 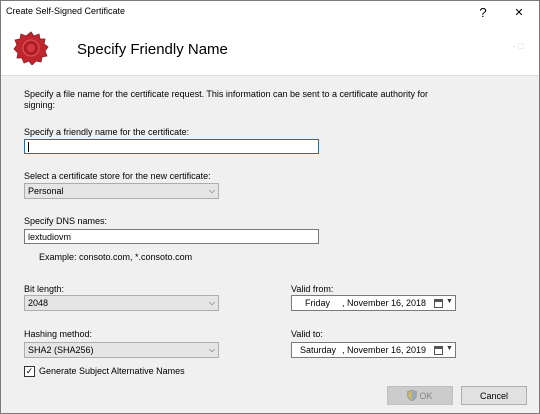 I want to click on hashing-select: SHA2 (SHA256) ⌵, so click(x=121, y=350).